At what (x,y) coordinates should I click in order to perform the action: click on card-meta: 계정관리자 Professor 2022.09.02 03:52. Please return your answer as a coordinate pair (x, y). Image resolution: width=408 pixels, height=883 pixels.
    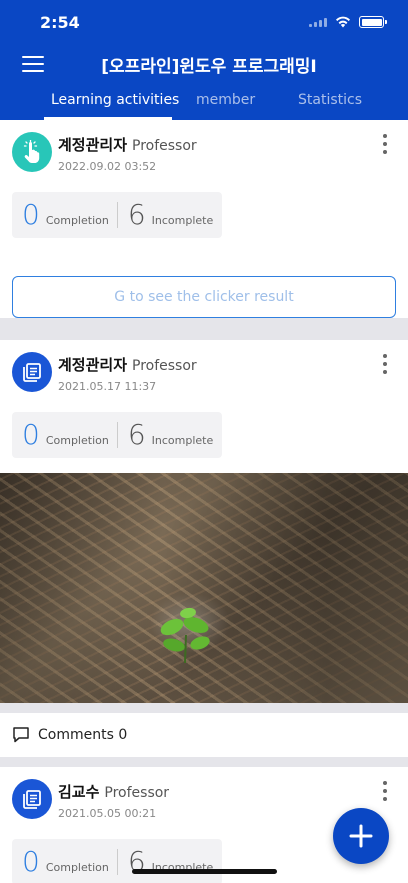
    Looking at the image, I should click on (127, 153).